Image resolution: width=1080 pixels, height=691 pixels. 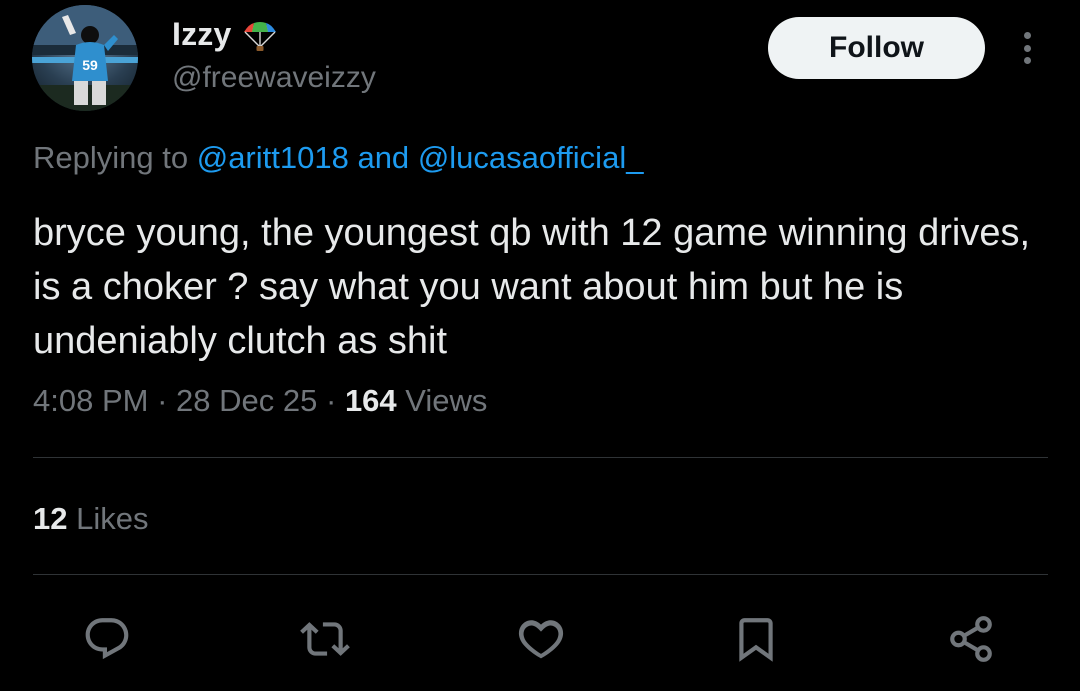 I want to click on tweet-date: 28 Dec 25, so click(x=246, y=400).